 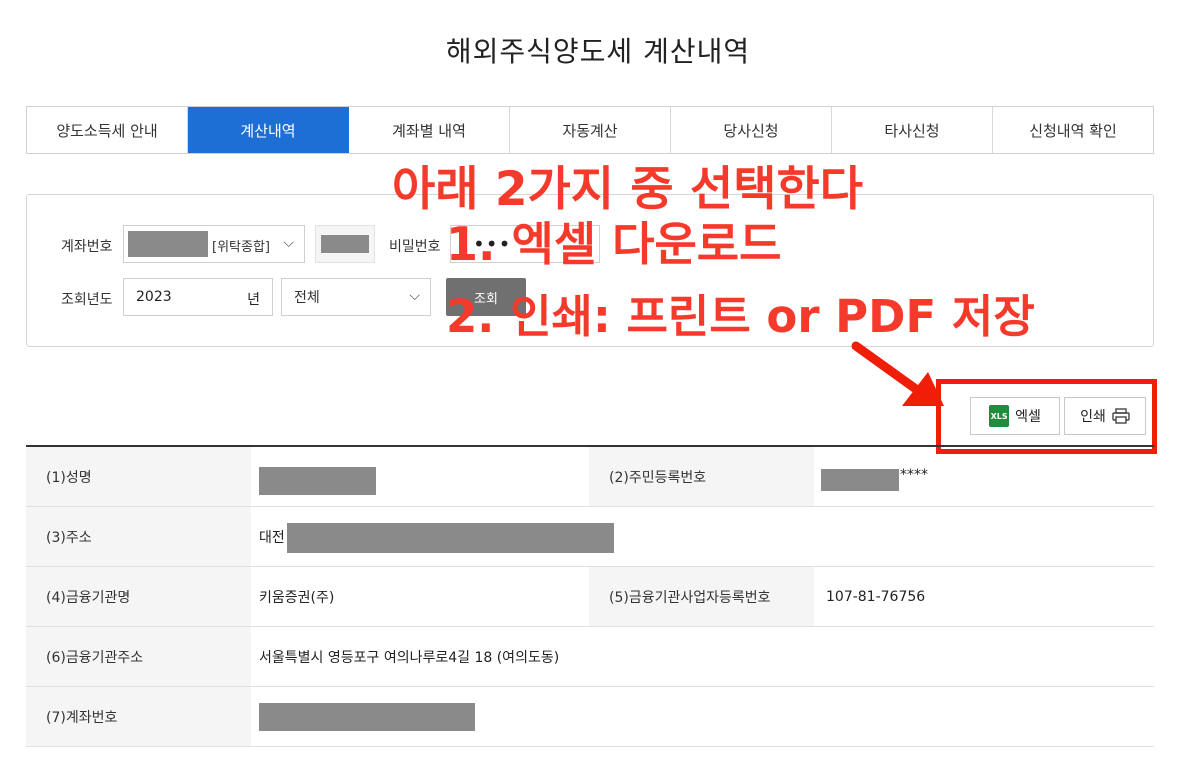 What do you see at coordinates (914, 475) in the screenshot?
I see `rrn-suffix: ****` at bounding box center [914, 475].